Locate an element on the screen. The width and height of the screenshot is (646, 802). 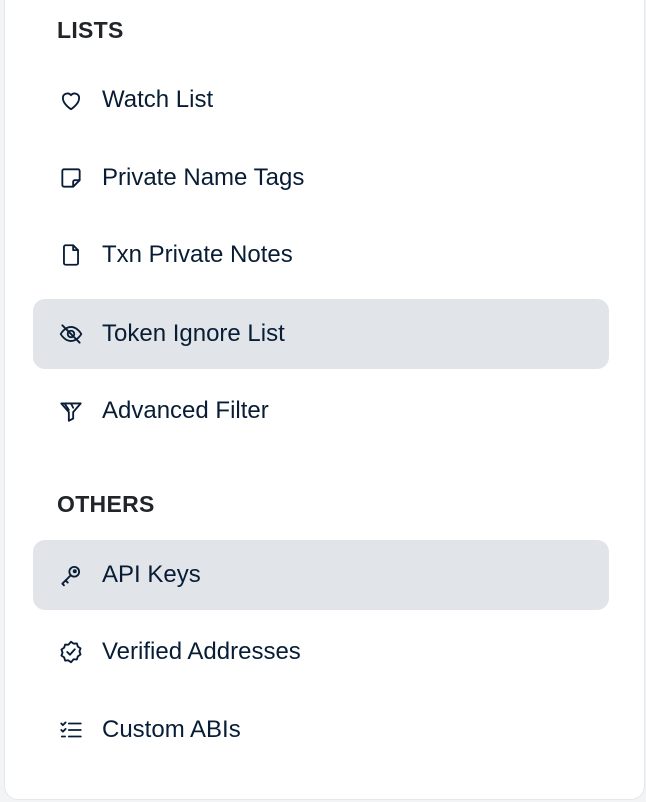
menu-item-txn-private-notes: Txn Private Notes is located at coordinates (321, 255).